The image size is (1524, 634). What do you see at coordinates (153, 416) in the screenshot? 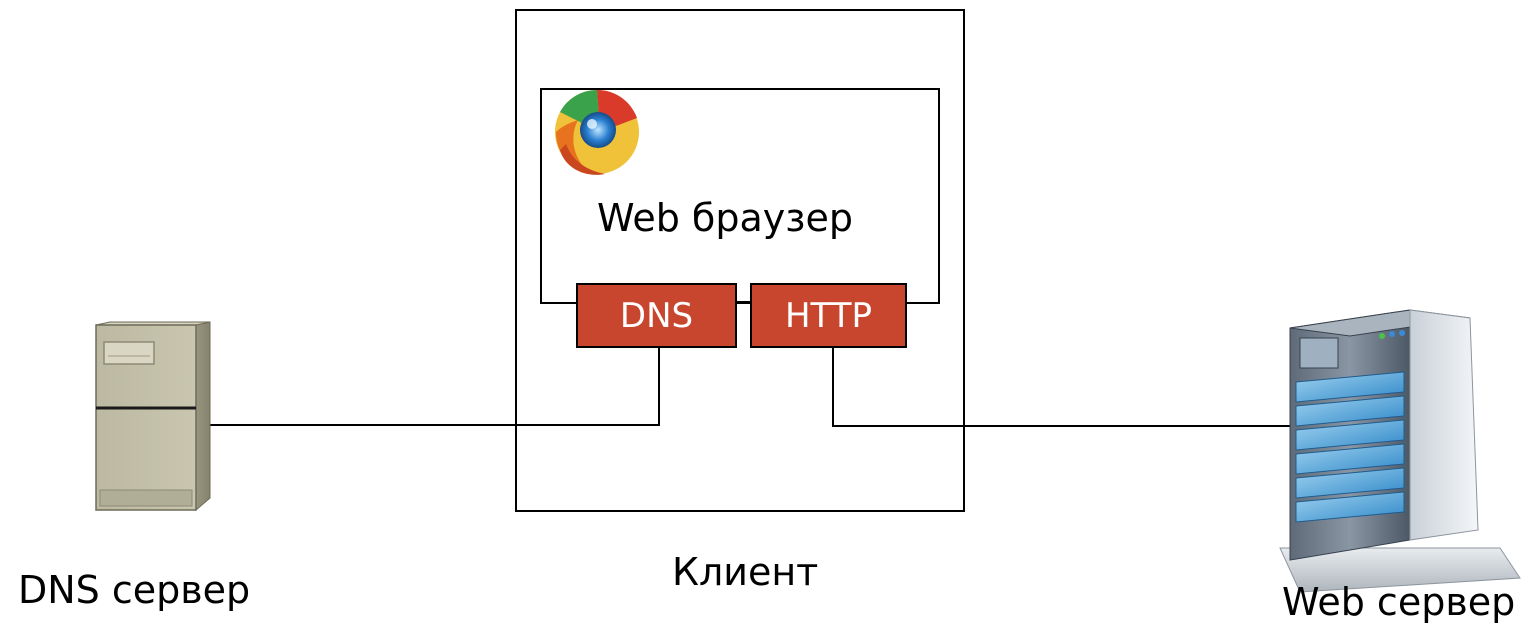
I see `dns-server-tower-icon` at bounding box center [153, 416].